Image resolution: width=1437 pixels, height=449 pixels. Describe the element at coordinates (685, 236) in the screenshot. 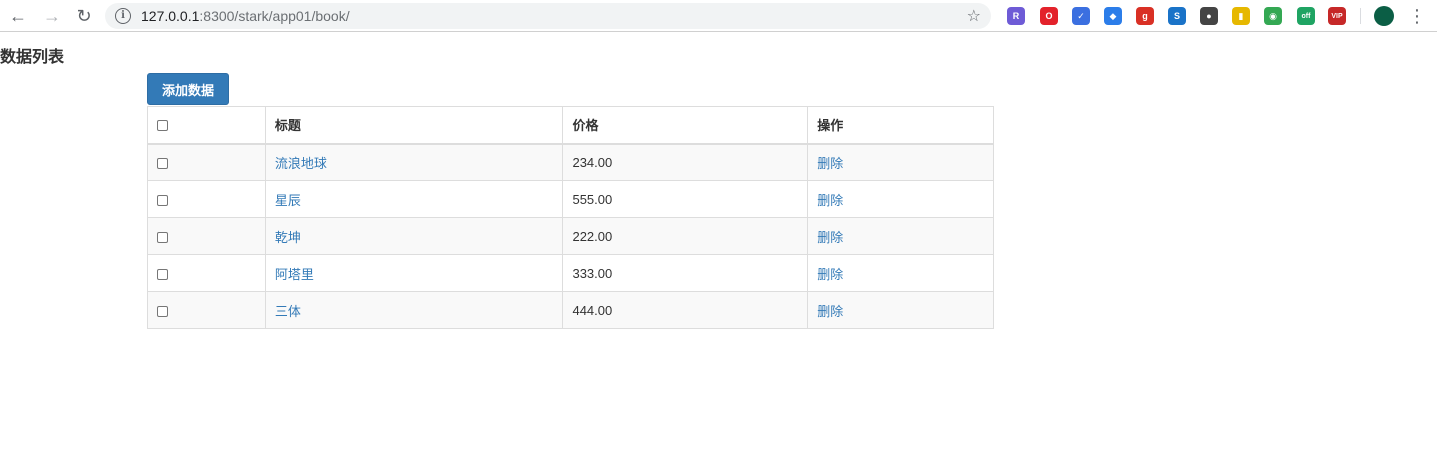

I see `price-cell: 222.00` at that location.